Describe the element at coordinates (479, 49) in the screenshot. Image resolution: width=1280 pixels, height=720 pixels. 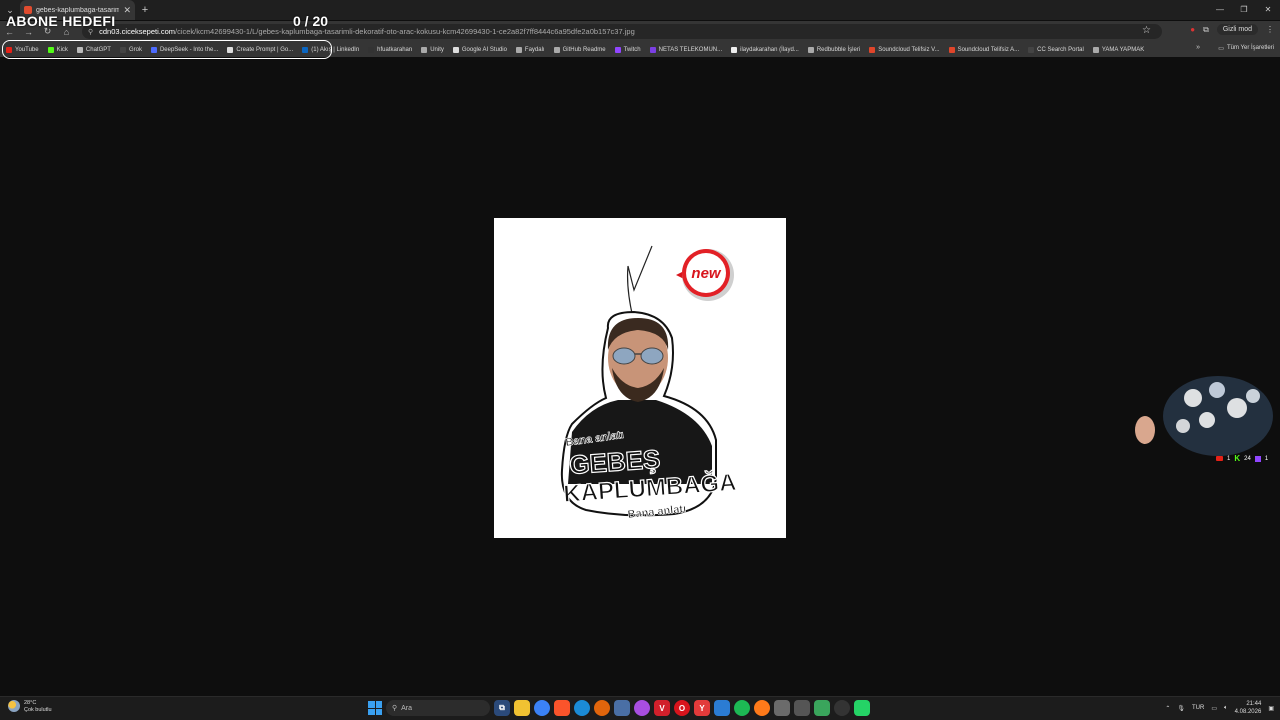
I see `bookmark-item: Google AI Studio` at that location.